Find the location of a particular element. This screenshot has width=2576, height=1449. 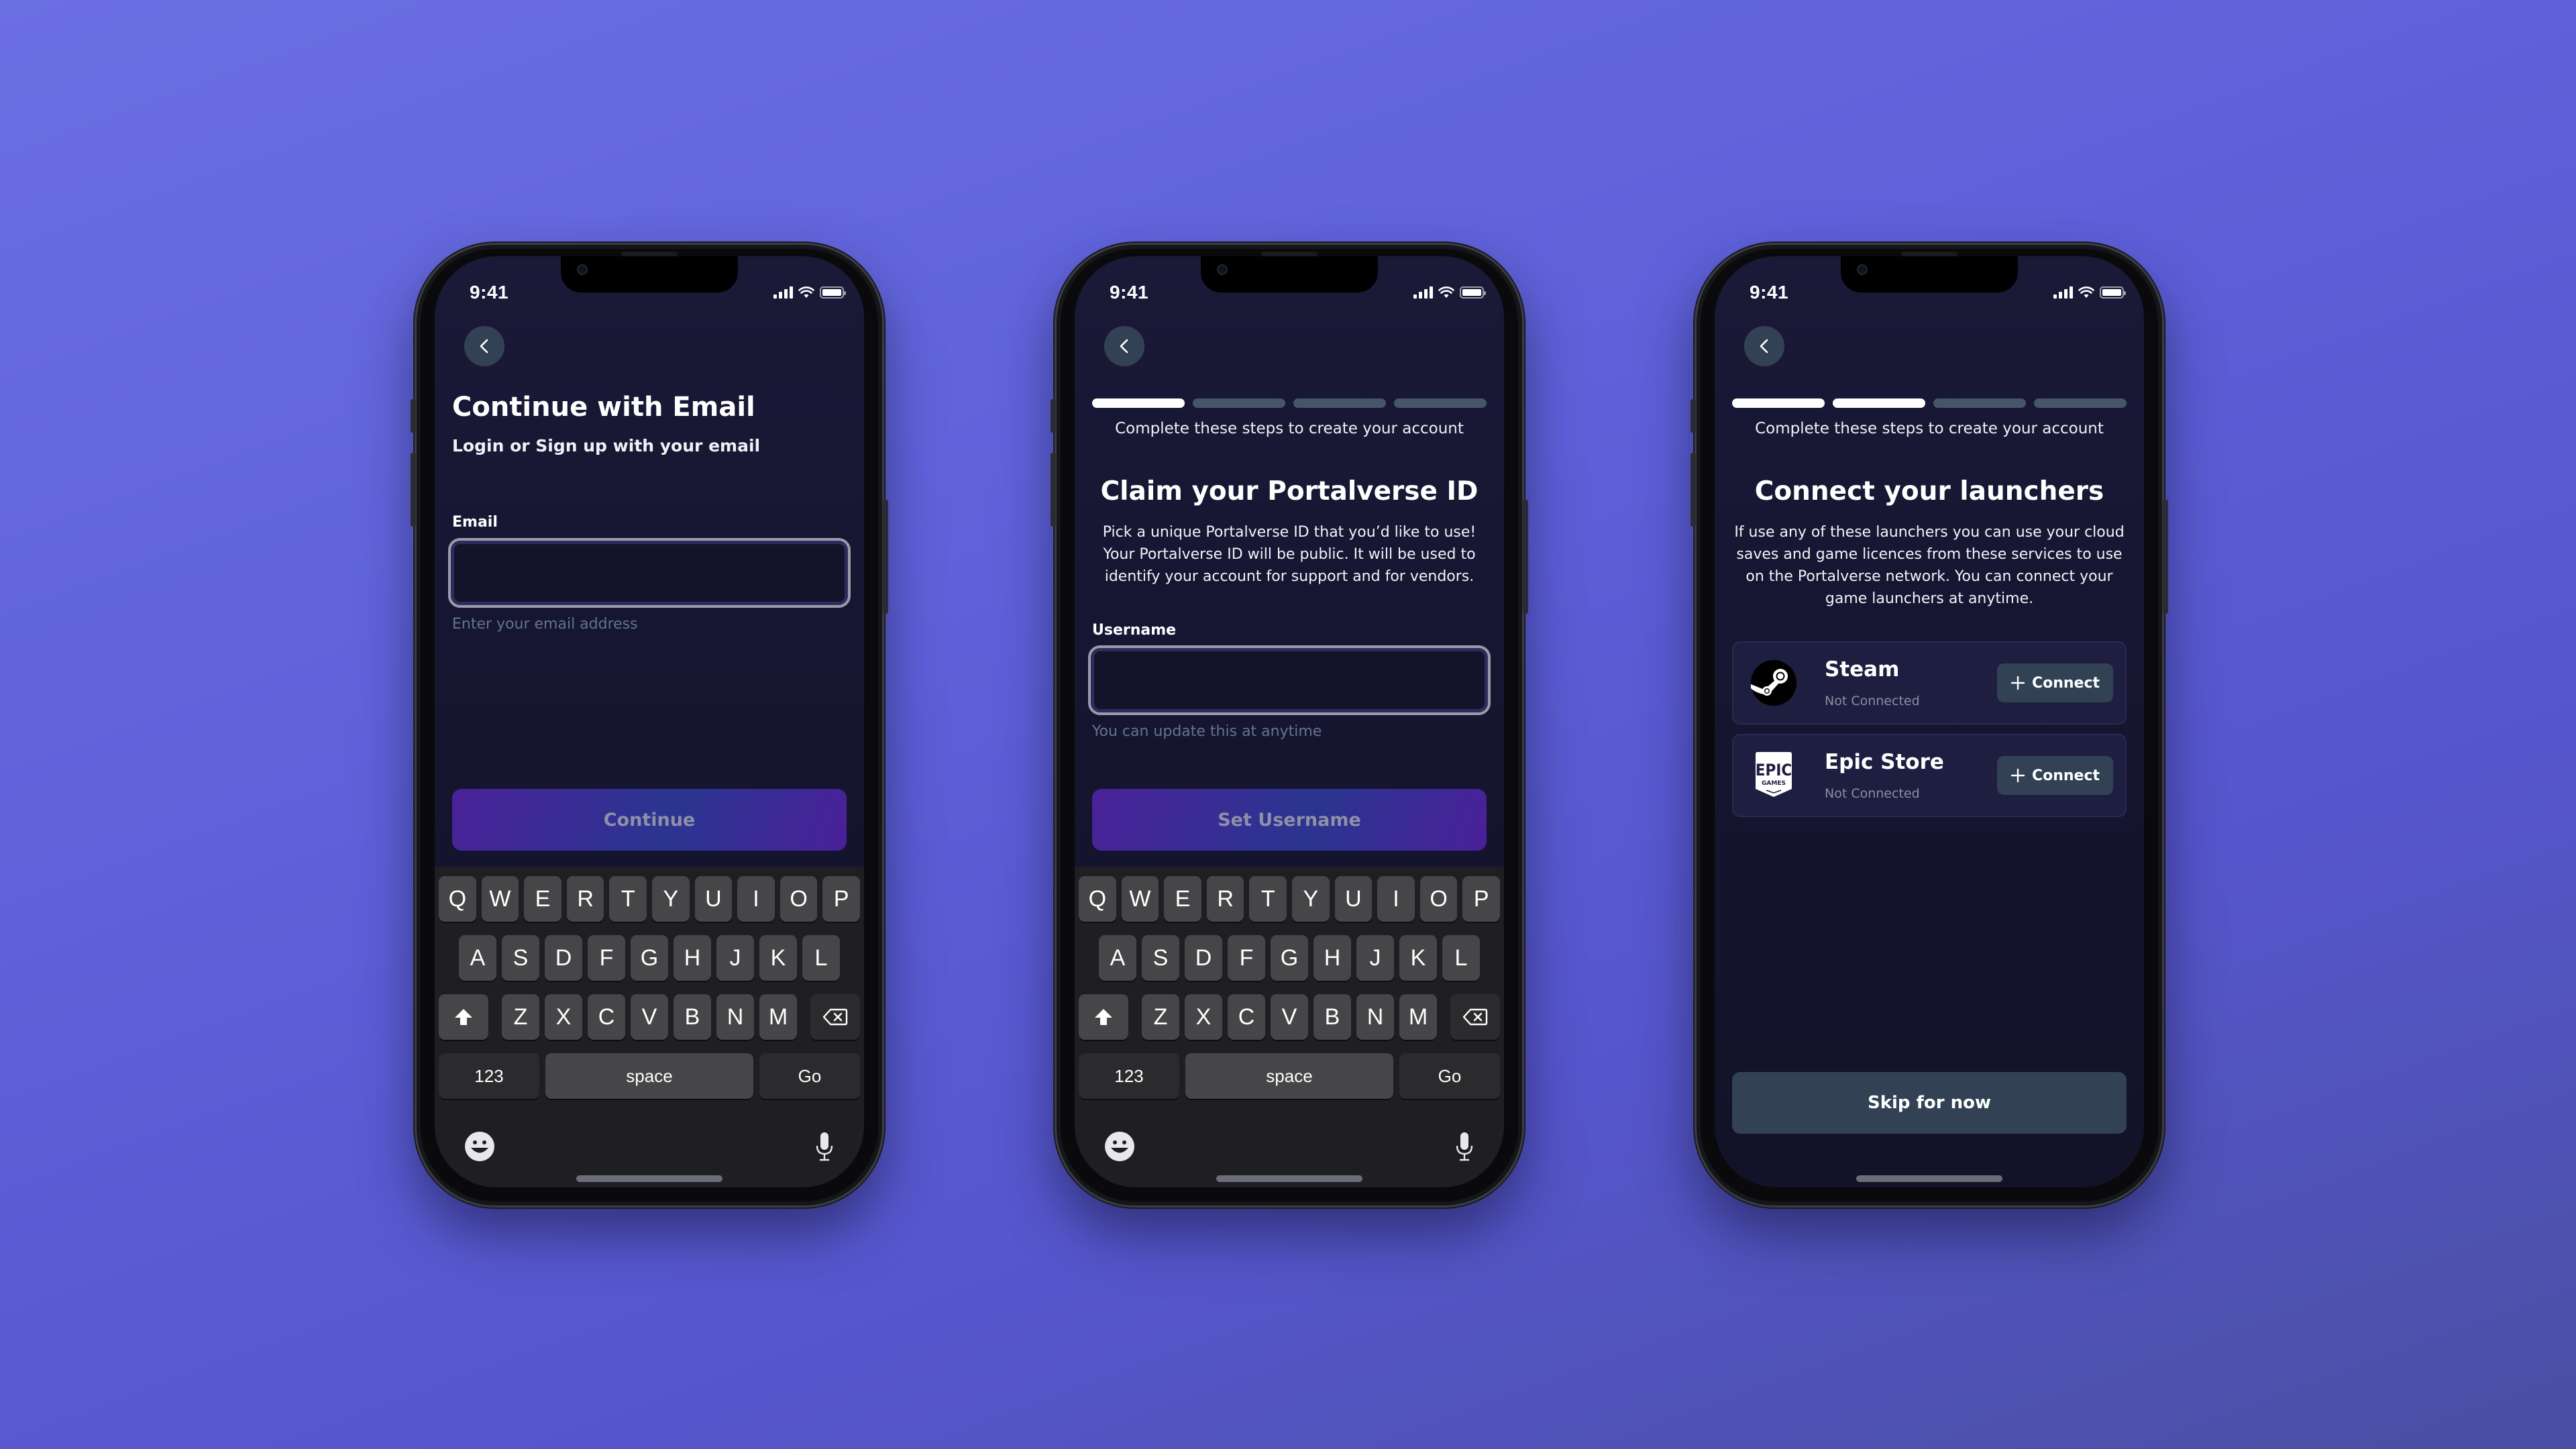

connect-steam-button: Connect is located at coordinates (2054, 682).